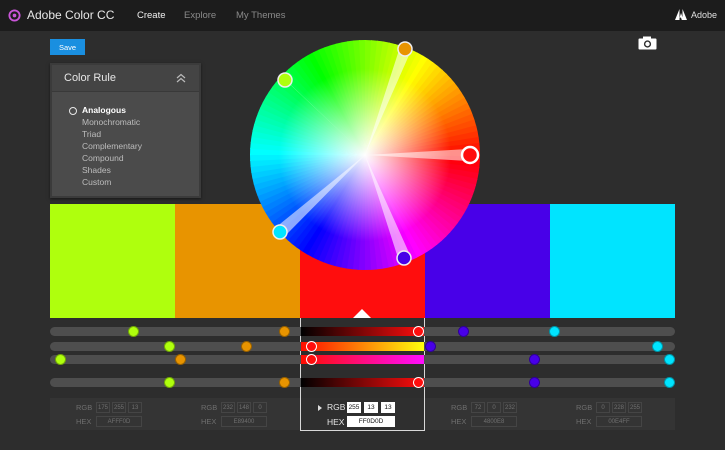  What do you see at coordinates (112, 414) in the screenshot?
I see `swatch-values-1: RGB 175 255 13 HEX AFFF0D` at bounding box center [112, 414].